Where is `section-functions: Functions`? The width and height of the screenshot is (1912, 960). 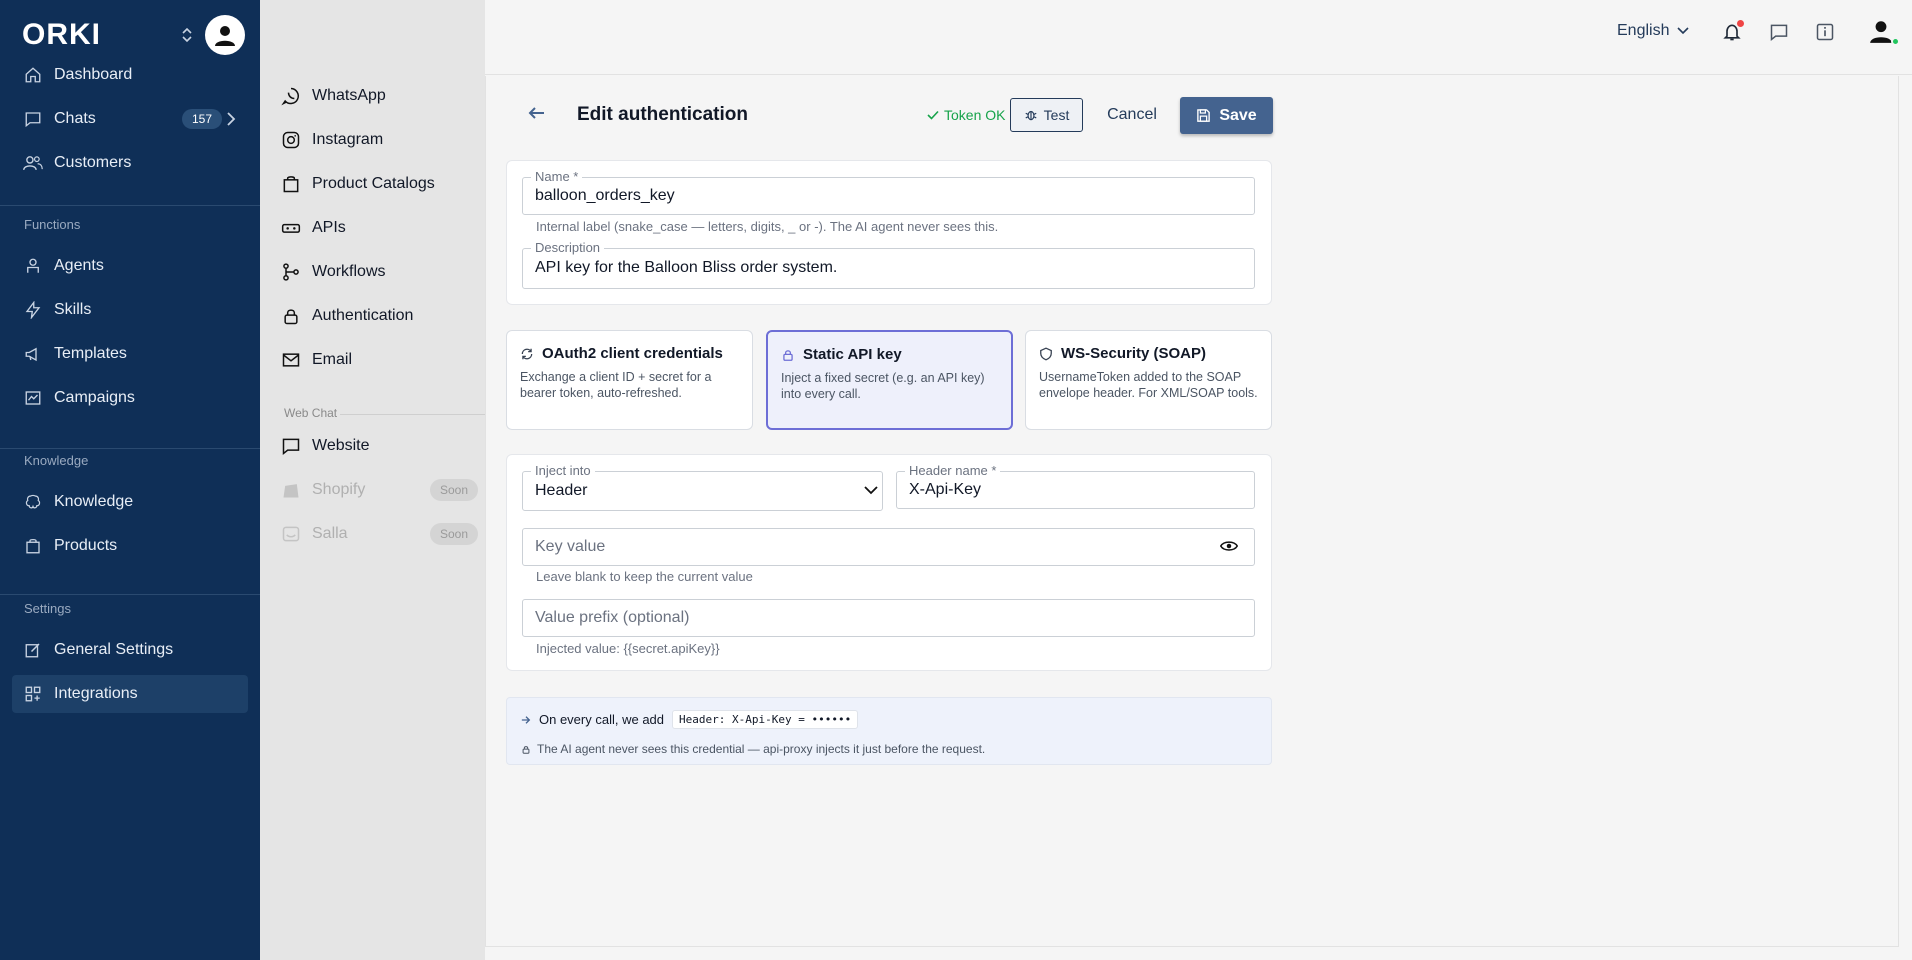 section-functions: Functions is located at coordinates (52, 224).